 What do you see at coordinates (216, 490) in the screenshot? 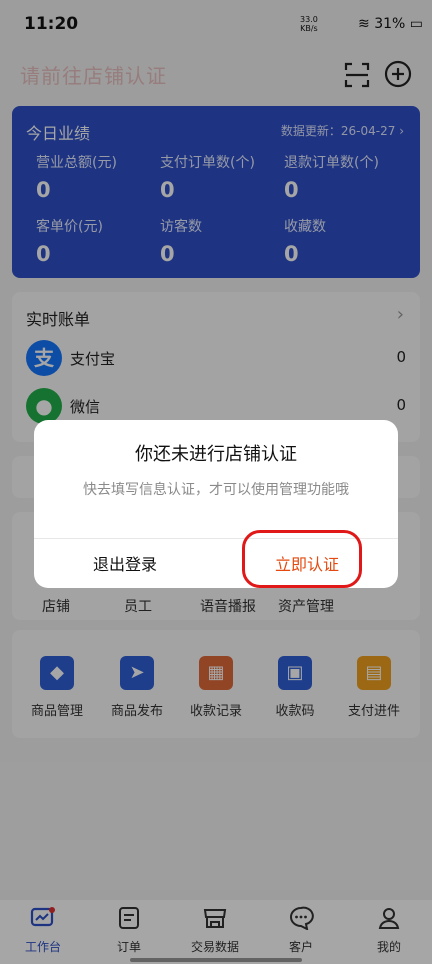
I see `dialog-message: 快去填写信息认证，才可以使用管理功能哦` at bounding box center [216, 490].